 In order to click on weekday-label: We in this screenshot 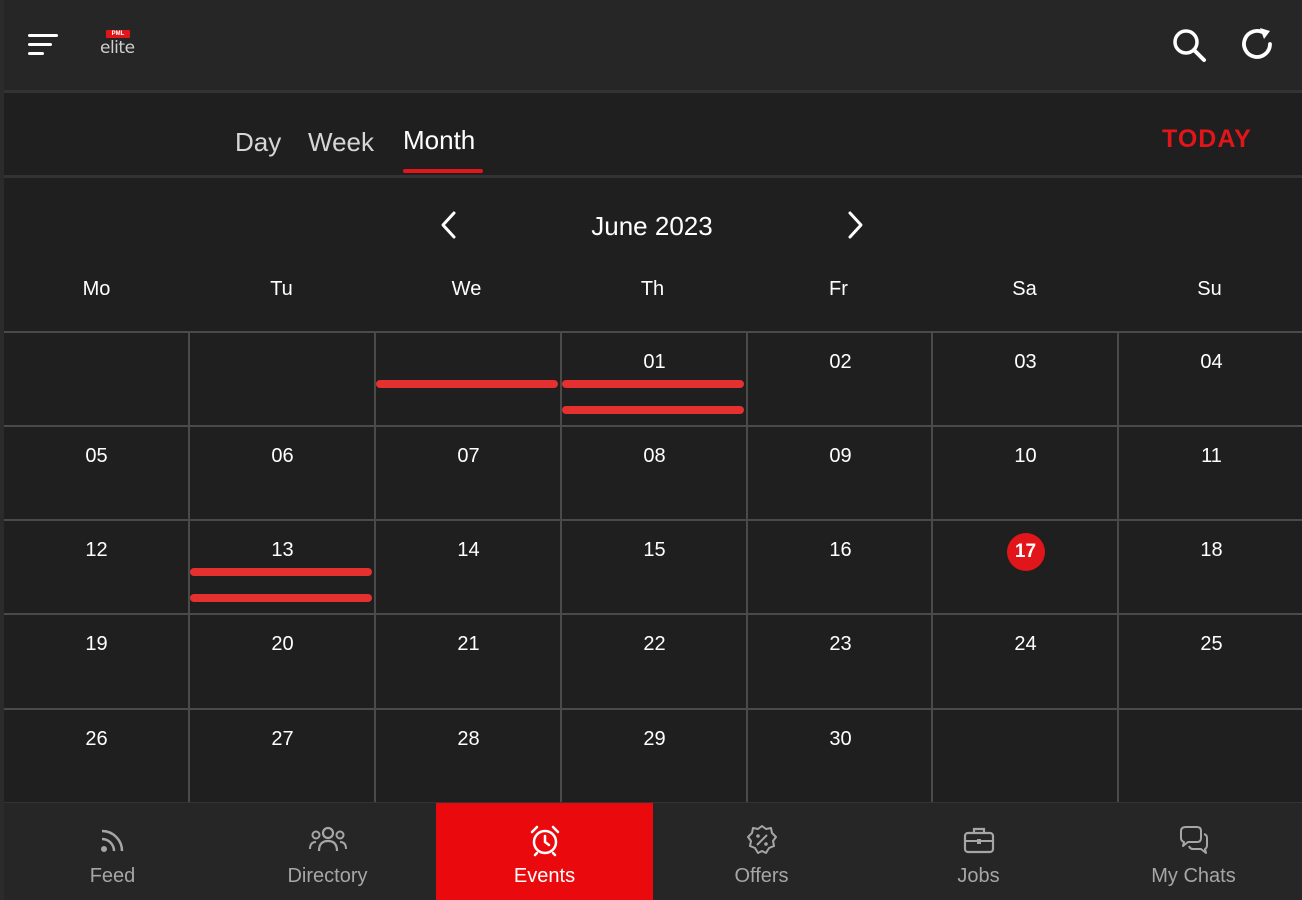, I will do `click(466, 289)`.